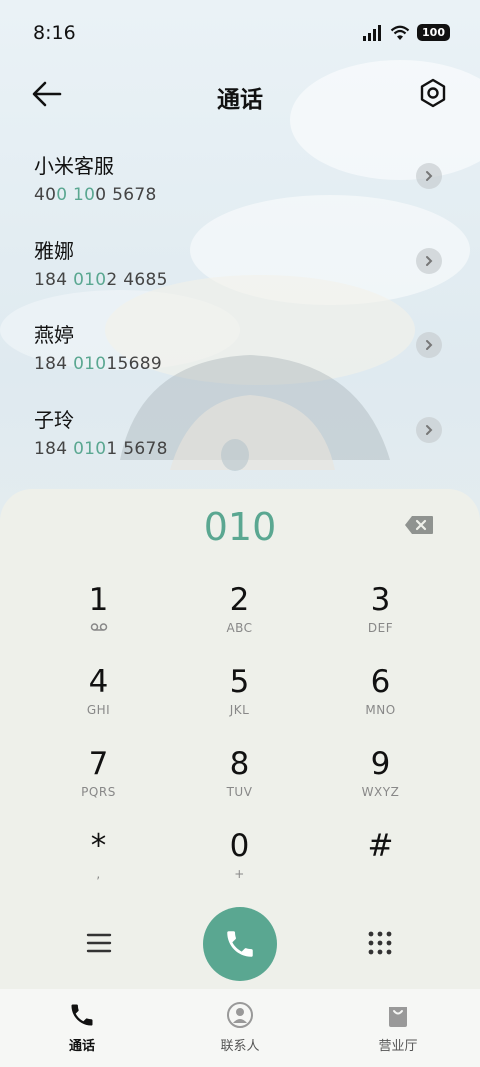  I want to click on dialer-actions, so click(240, 945).